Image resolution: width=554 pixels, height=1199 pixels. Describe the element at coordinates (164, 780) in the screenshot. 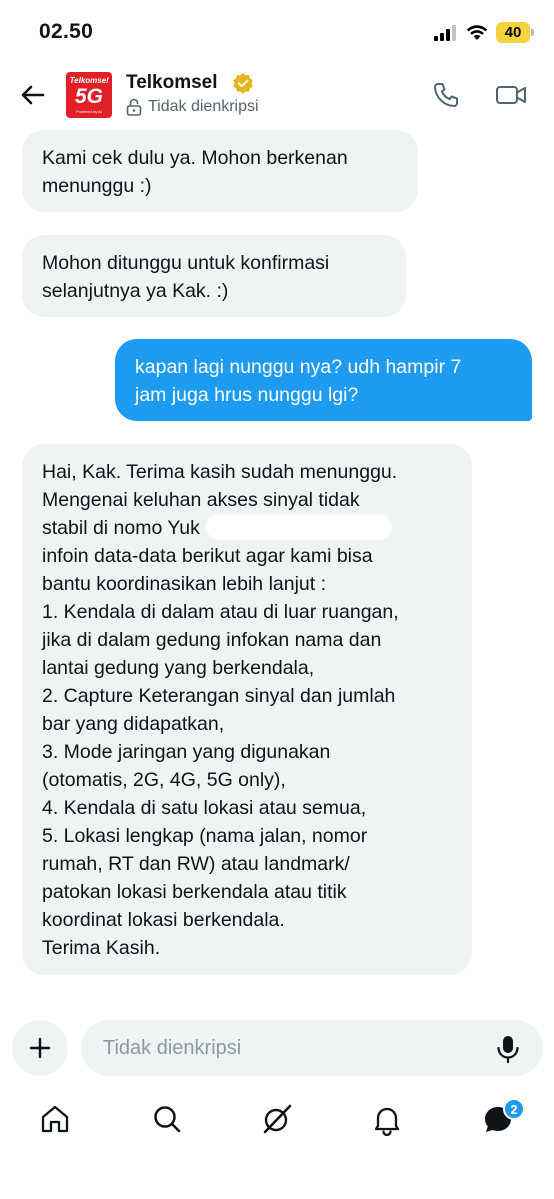

I see `message-line: (otomatis, 2G, 4G, 5G only),` at that location.